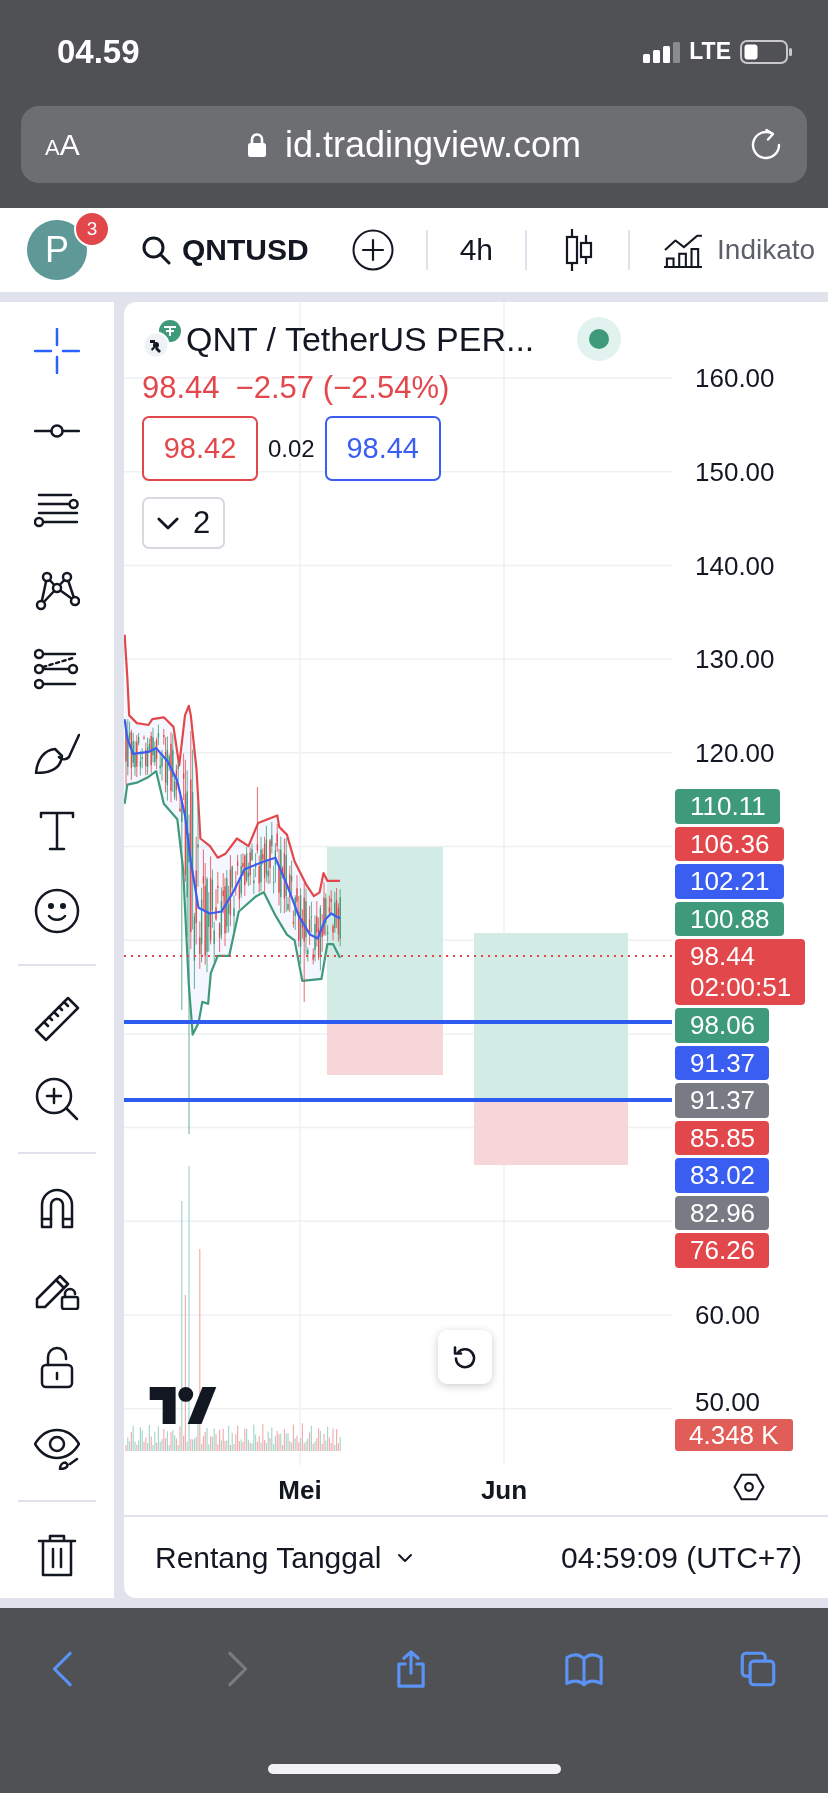 This screenshot has width=828, height=1793. I want to click on indicators-button: Indikato, so click(739, 250).